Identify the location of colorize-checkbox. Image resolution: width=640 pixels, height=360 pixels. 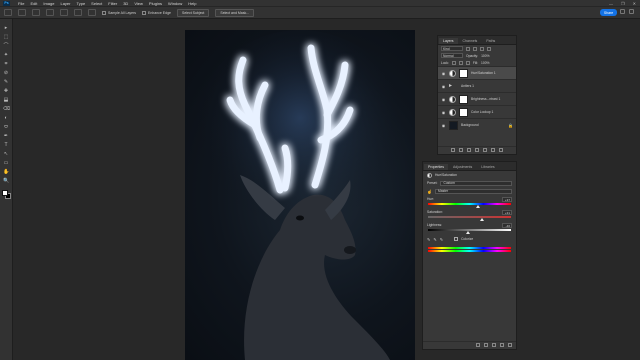
(456, 239).